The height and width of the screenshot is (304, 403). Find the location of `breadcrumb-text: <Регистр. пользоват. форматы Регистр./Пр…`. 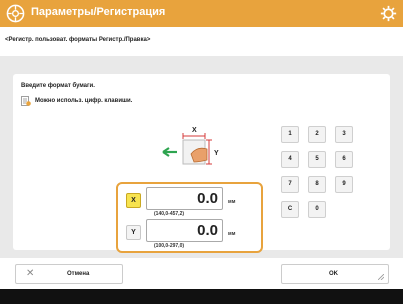

breadcrumb-text: <Регистр. пользоват. форматы Регистр./Пр… is located at coordinates (78, 40).